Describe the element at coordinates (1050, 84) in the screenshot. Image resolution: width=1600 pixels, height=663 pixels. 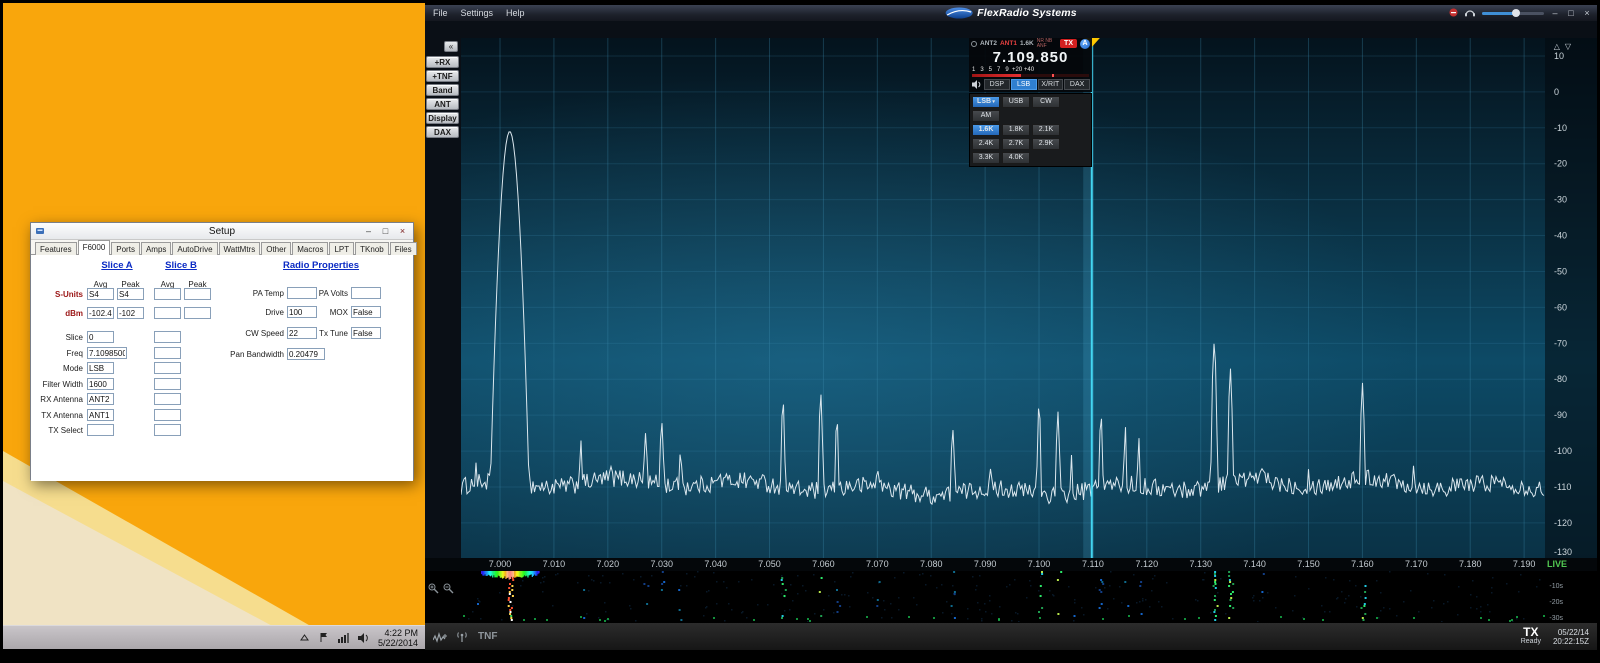
I see `flag-tab-xrit: X/RIT` at that location.